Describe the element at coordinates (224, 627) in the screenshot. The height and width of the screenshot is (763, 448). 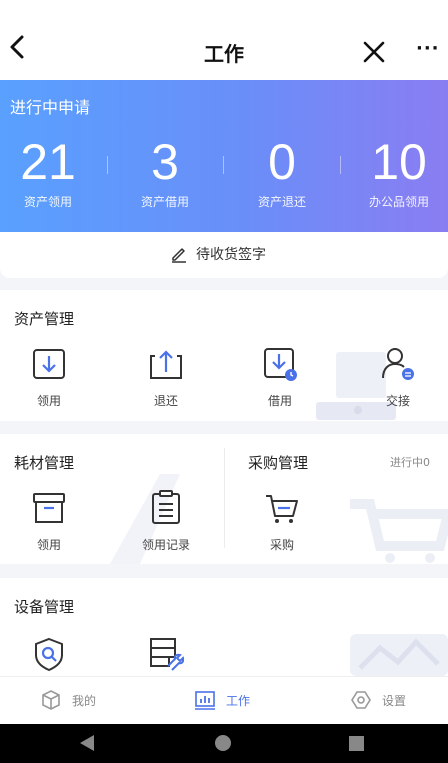
I see `equipment-management-card: 设备管理` at that location.